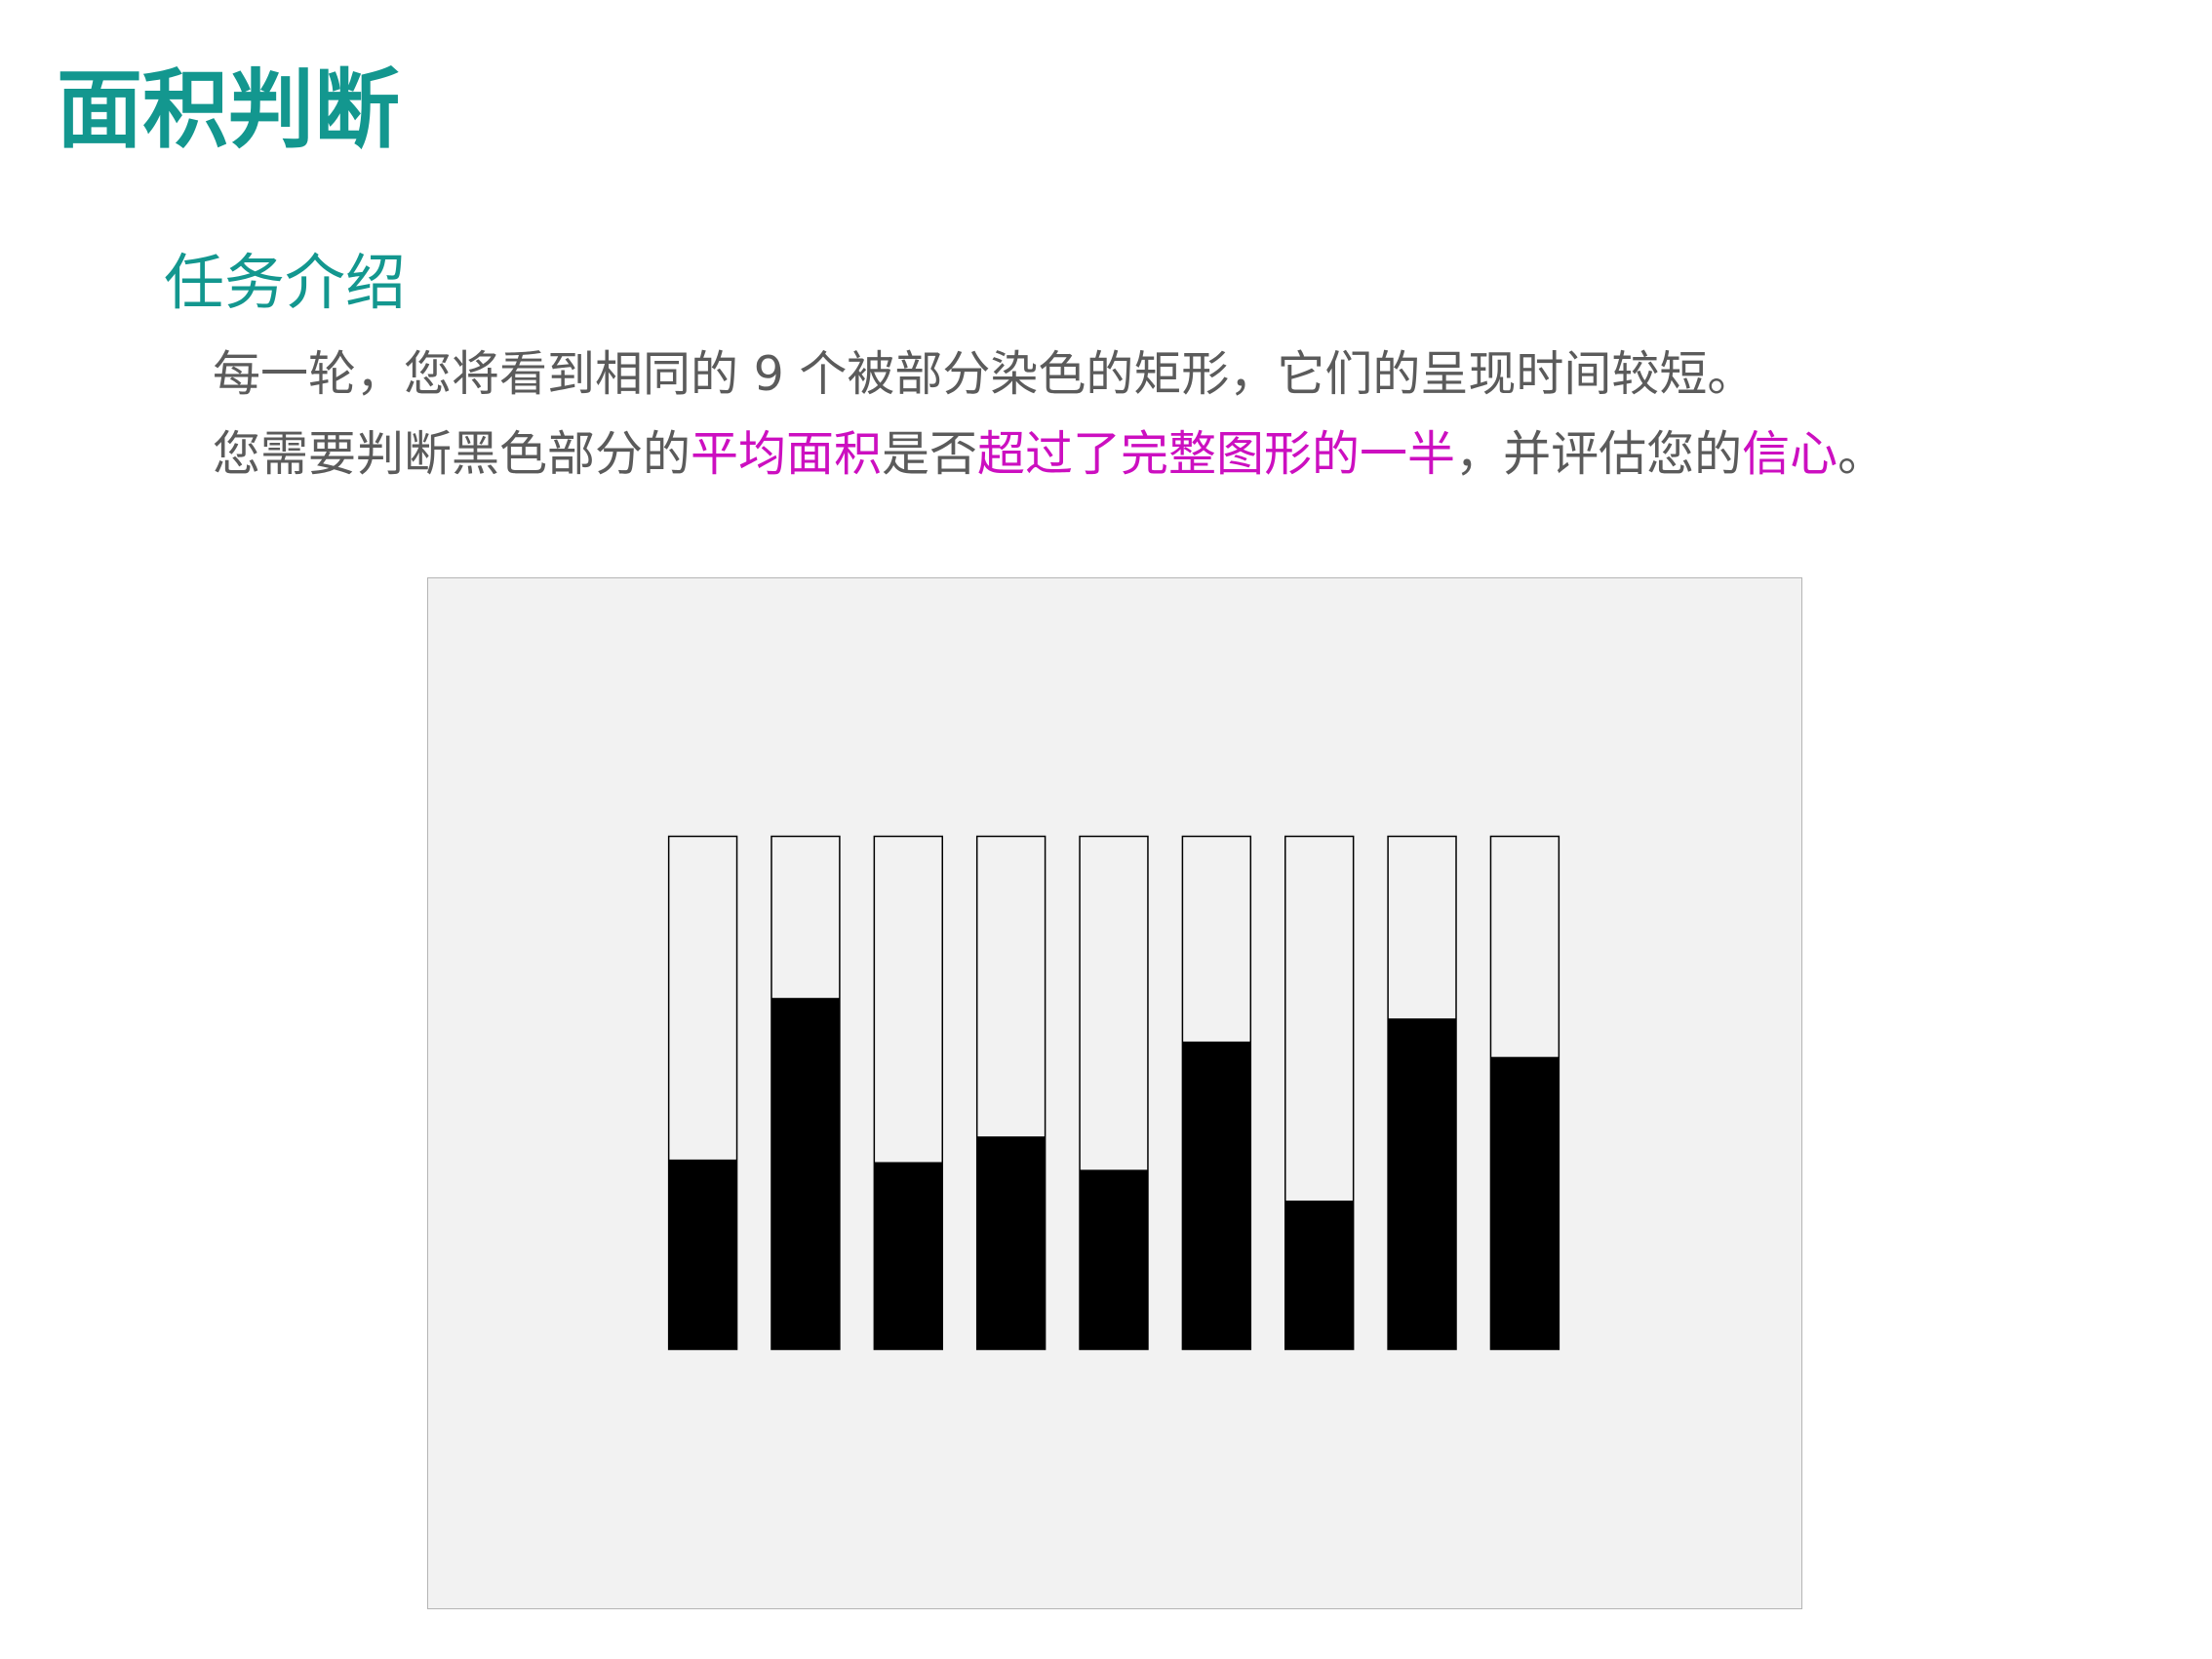 Image resolution: width=2212 pixels, height=1659 pixels. I want to click on section-heading-task-intro: 任务介绍, so click(285, 282).